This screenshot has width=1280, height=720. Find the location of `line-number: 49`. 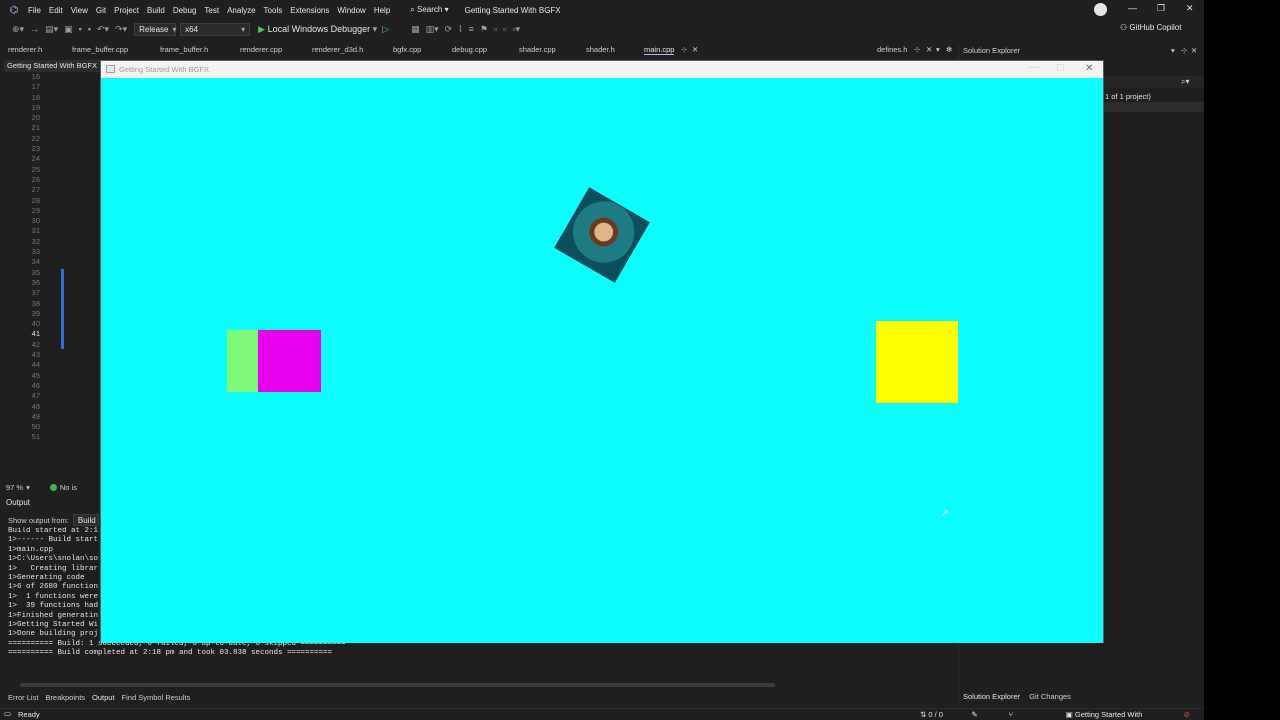

line-number: 49 is located at coordinates (35, 416).